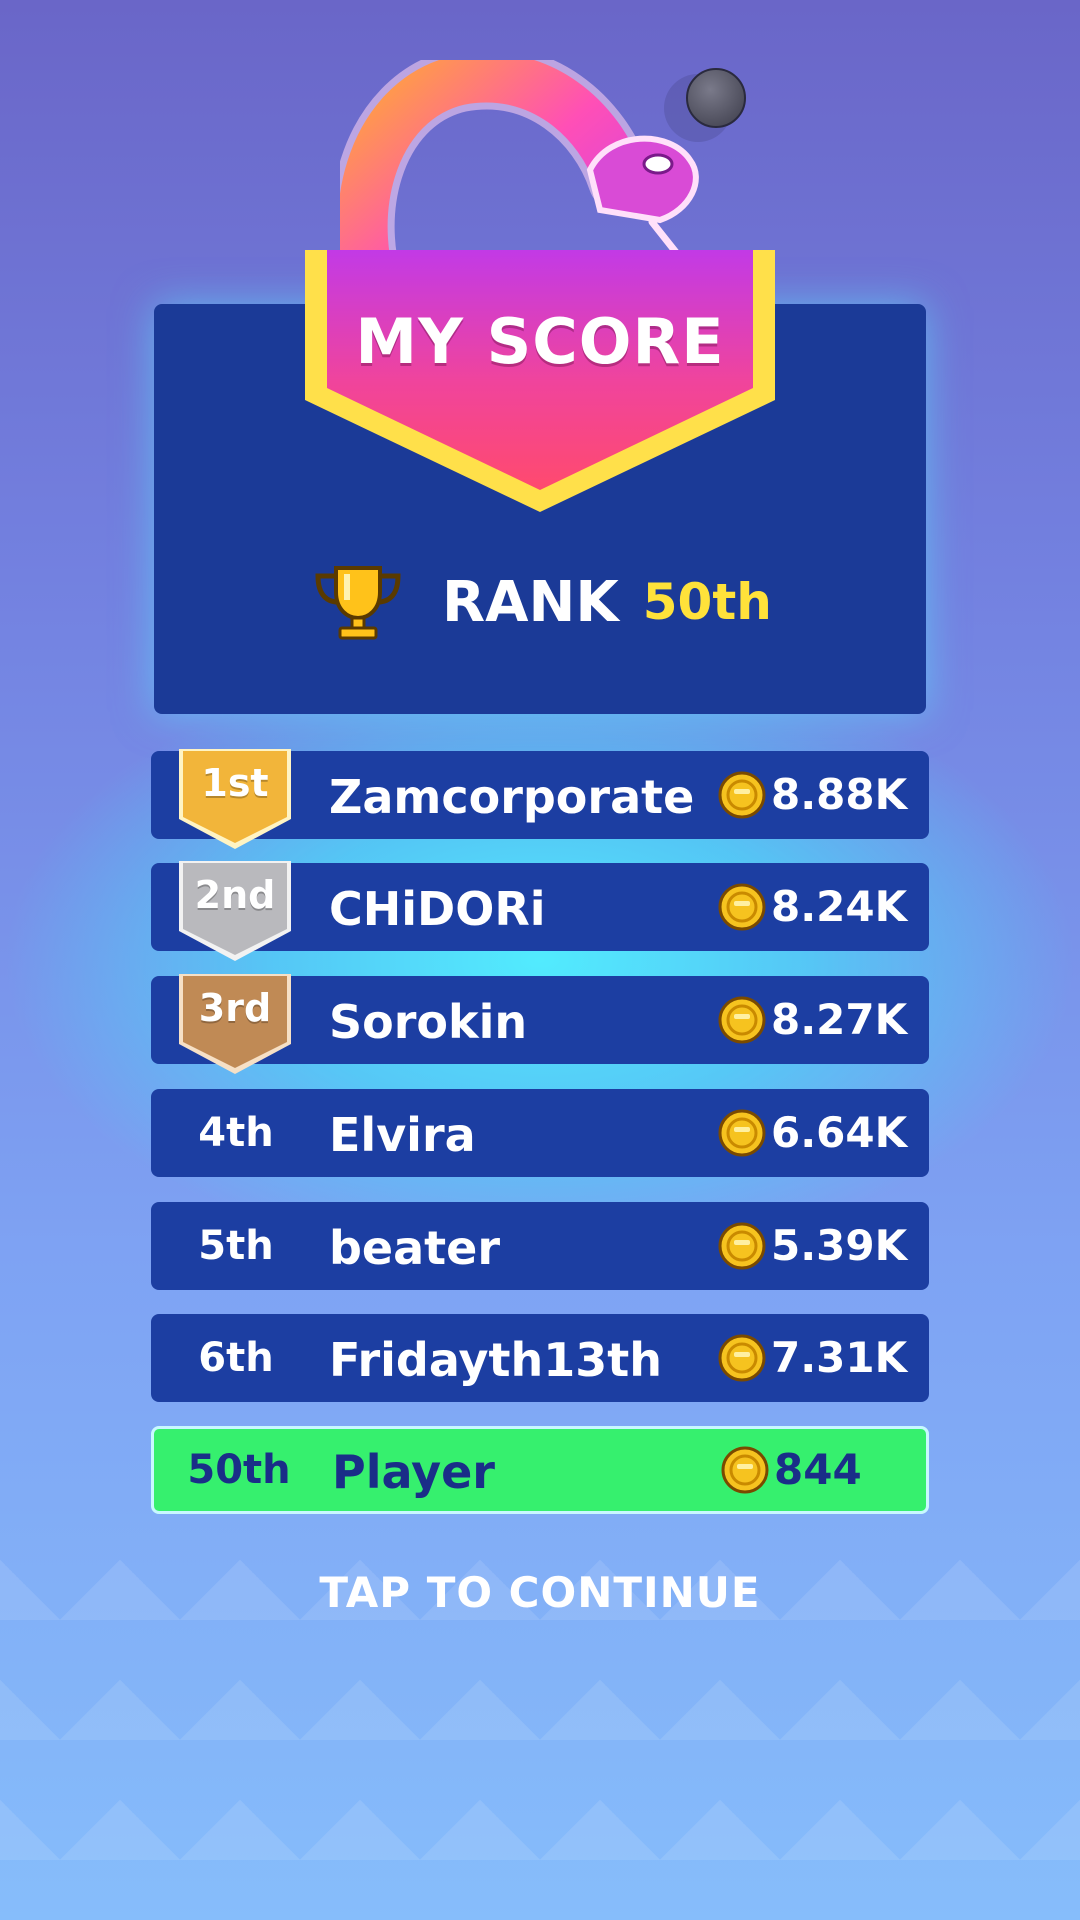  Describe the element at coordinates (540, 1592) in the screenshot. I see `tap-to-continue-button: TAP TO CONTINUE` at that location.